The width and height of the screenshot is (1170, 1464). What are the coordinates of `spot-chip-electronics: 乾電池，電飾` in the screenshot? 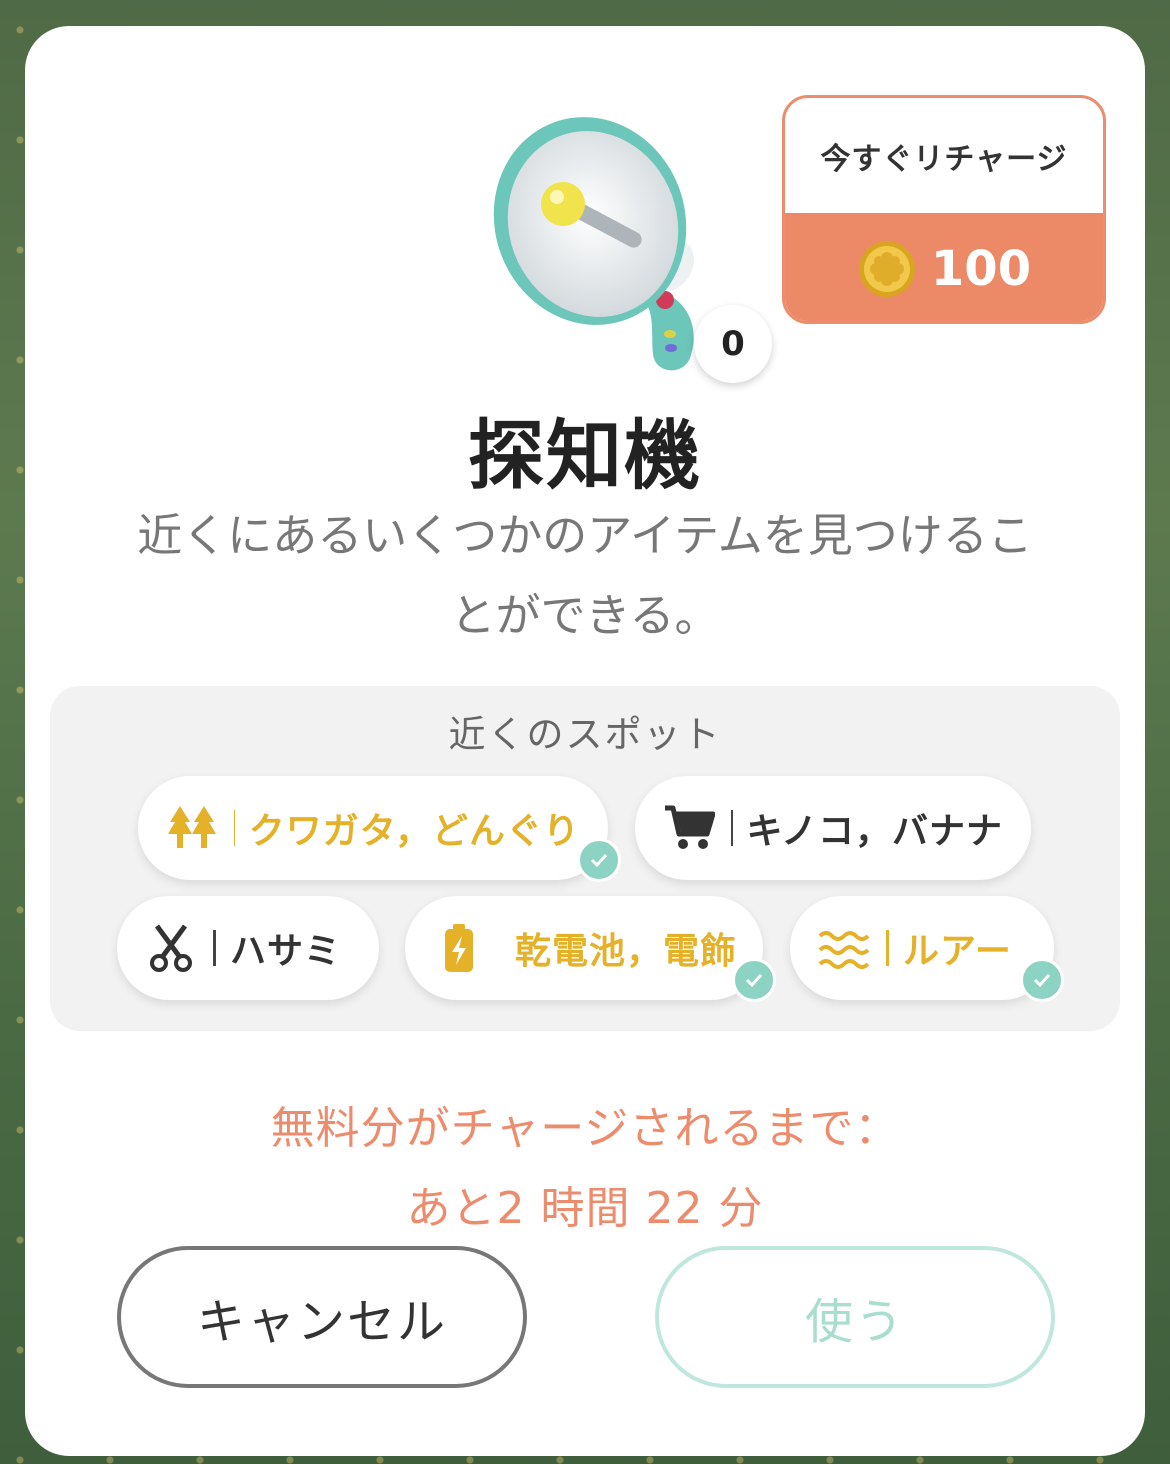 It's located at (584, 948).